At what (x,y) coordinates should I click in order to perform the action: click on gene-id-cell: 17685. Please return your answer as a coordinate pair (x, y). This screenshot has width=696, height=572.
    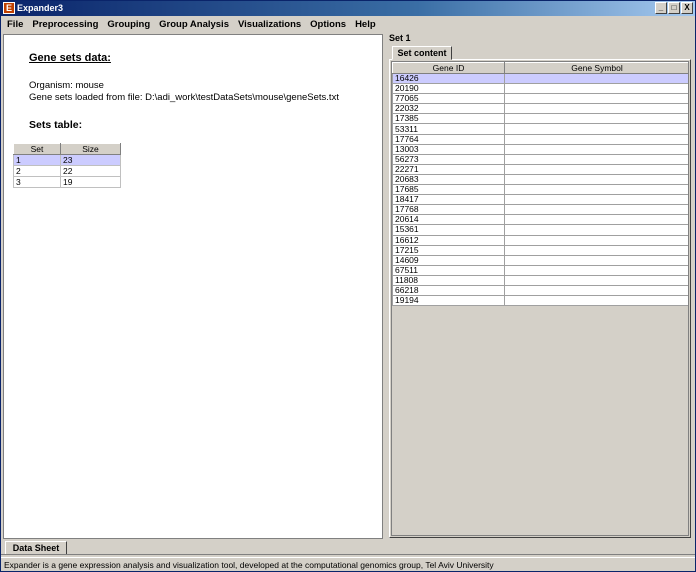
    Looking at the image, I should click on (448, 190).